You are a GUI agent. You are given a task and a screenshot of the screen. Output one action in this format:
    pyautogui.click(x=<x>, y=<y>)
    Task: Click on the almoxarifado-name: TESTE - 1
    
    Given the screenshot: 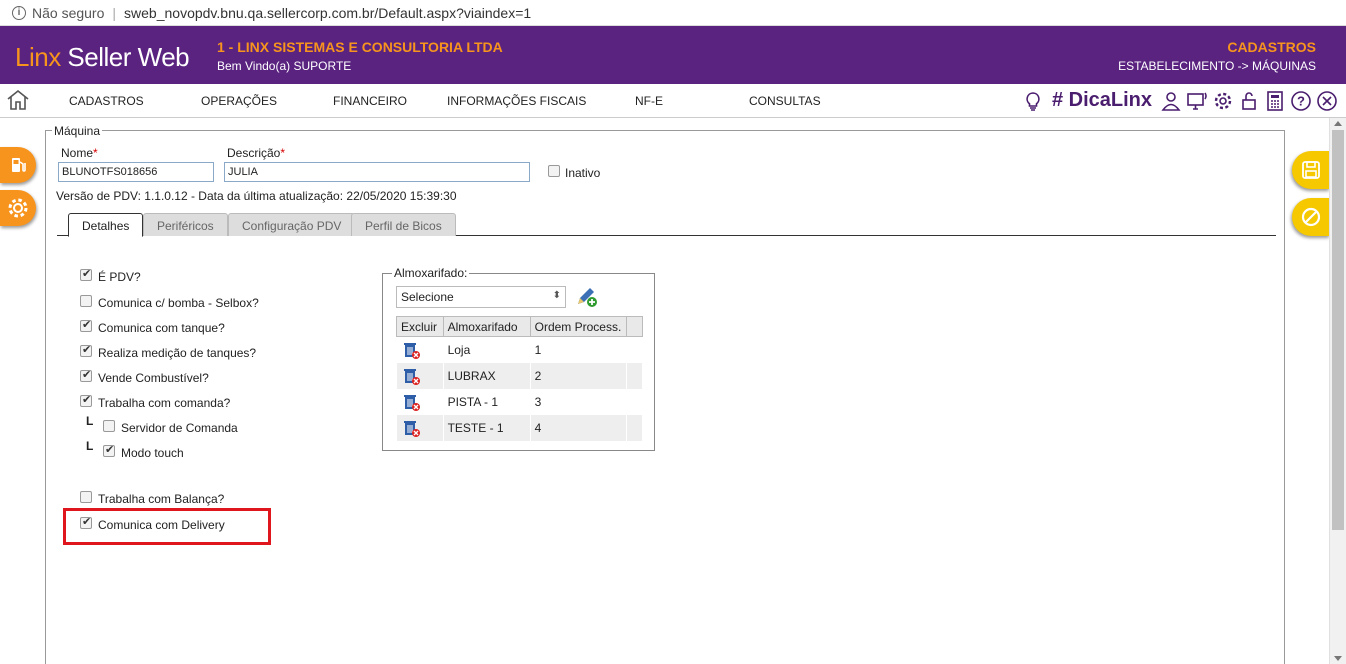 What is the action you would take?
    pyautogui.click(x=487, y=427)
    